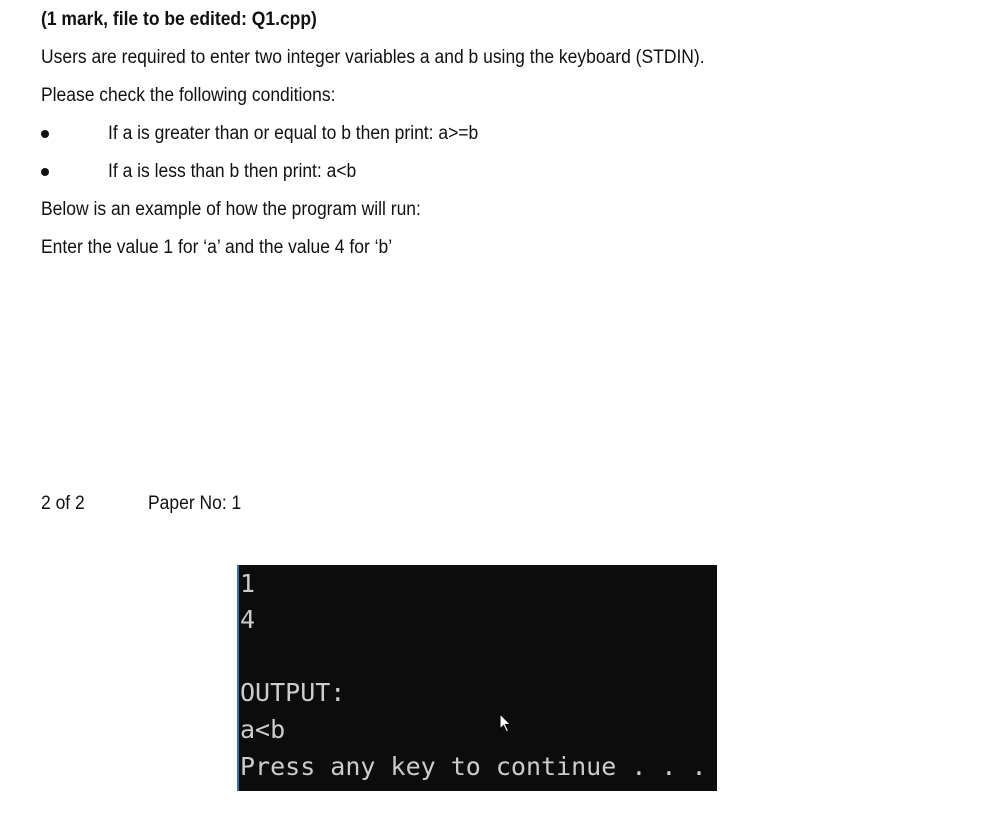 The height and width of the screenshot is (820, 1007). I want to click on conditions-prompt: Please check the following conditions:, so click(188, 95).